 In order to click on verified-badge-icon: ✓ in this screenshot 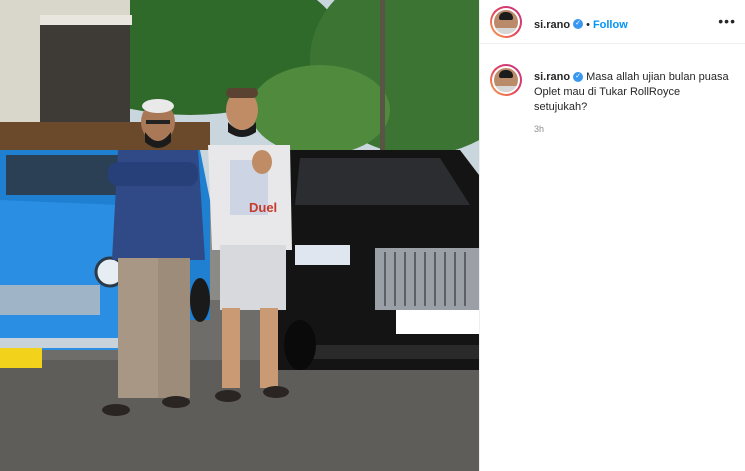, I will do `click(578, 23)`.